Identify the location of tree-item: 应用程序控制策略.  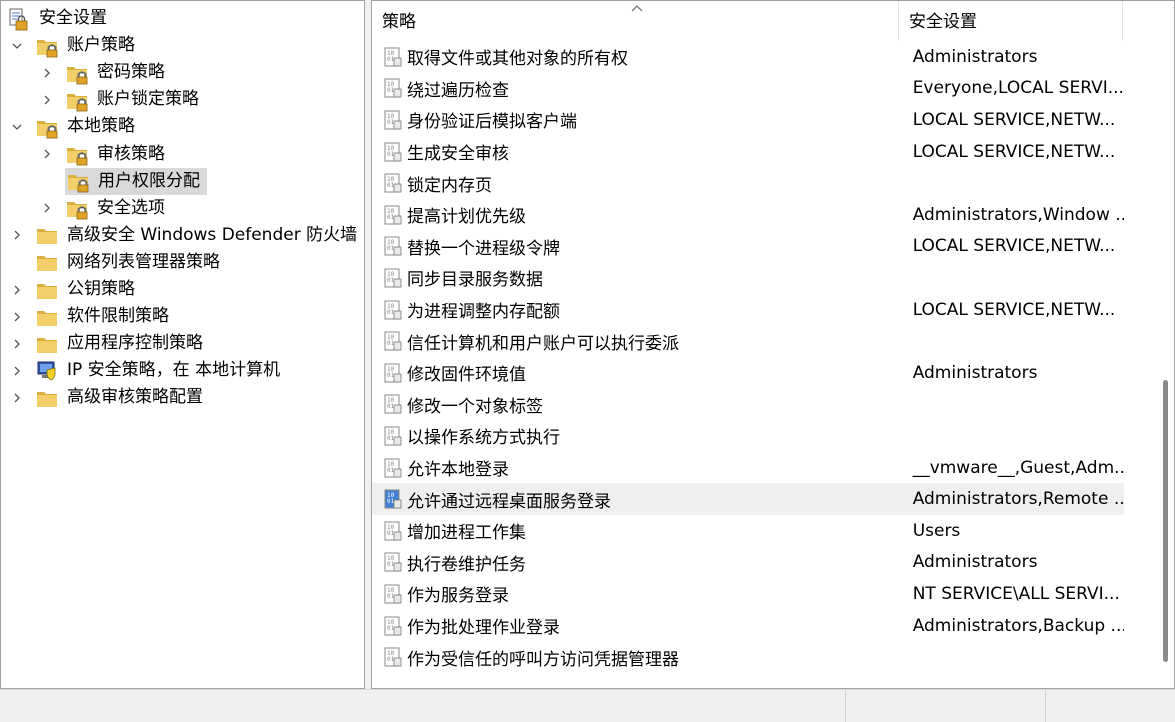
(108, 343).